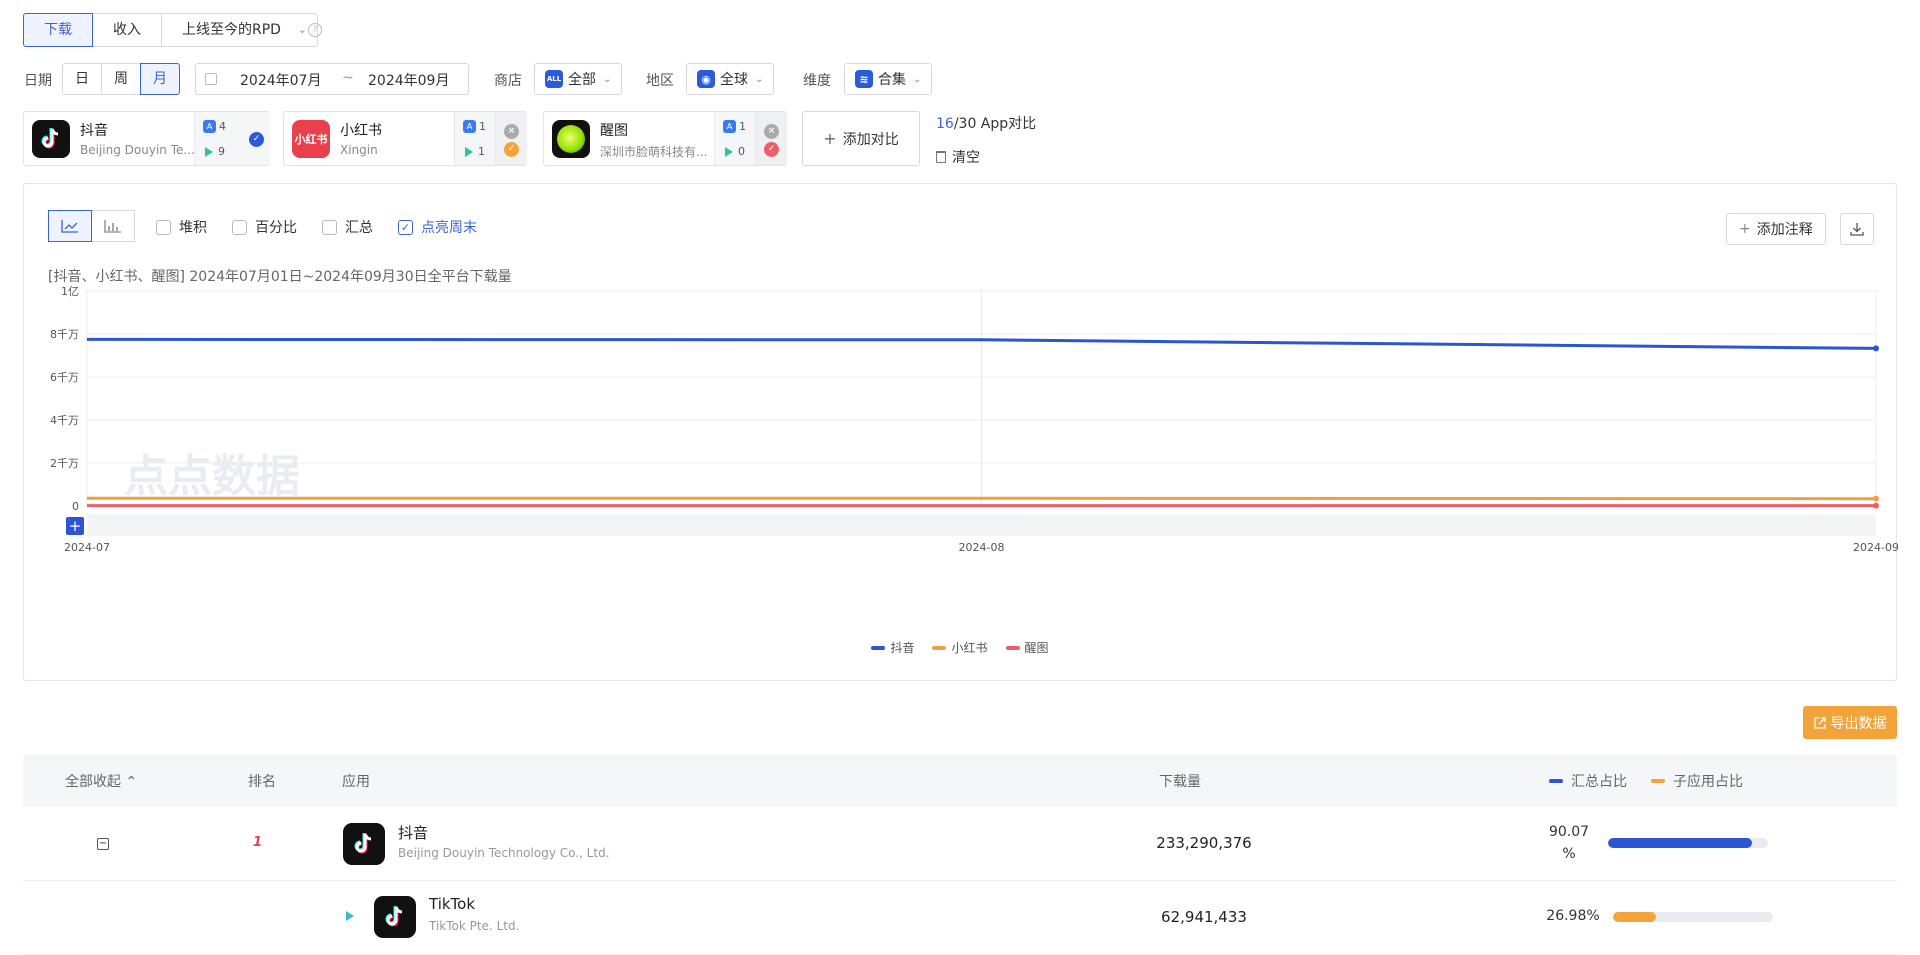 Image resolution: width=1920 pixels, height=955 pixels. I want to click on option-percent: 百分比, so click(264, 227).